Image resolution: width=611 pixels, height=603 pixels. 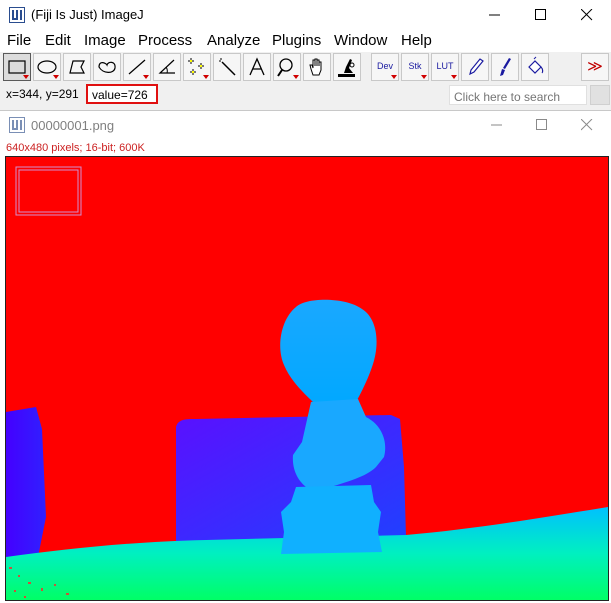 I want to click on freehand-tool, so click(x=107, y=67).